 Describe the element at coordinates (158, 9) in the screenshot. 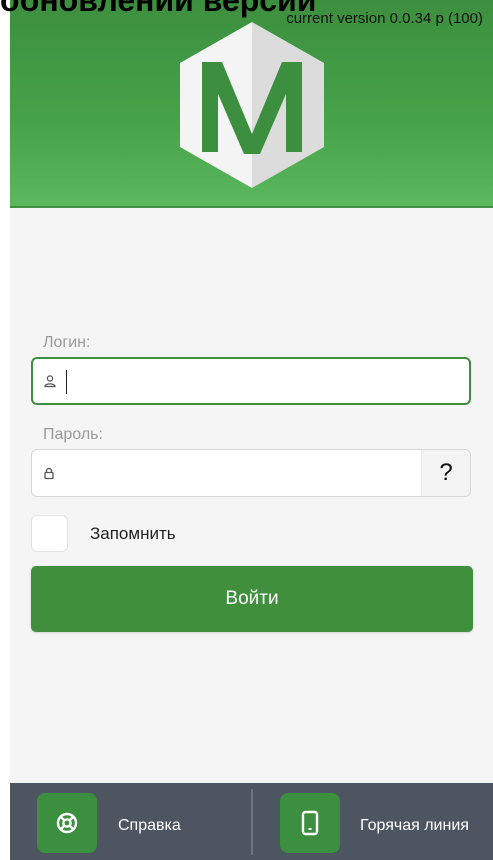

I see `update-overlay-title: обновлений версий` at that location.